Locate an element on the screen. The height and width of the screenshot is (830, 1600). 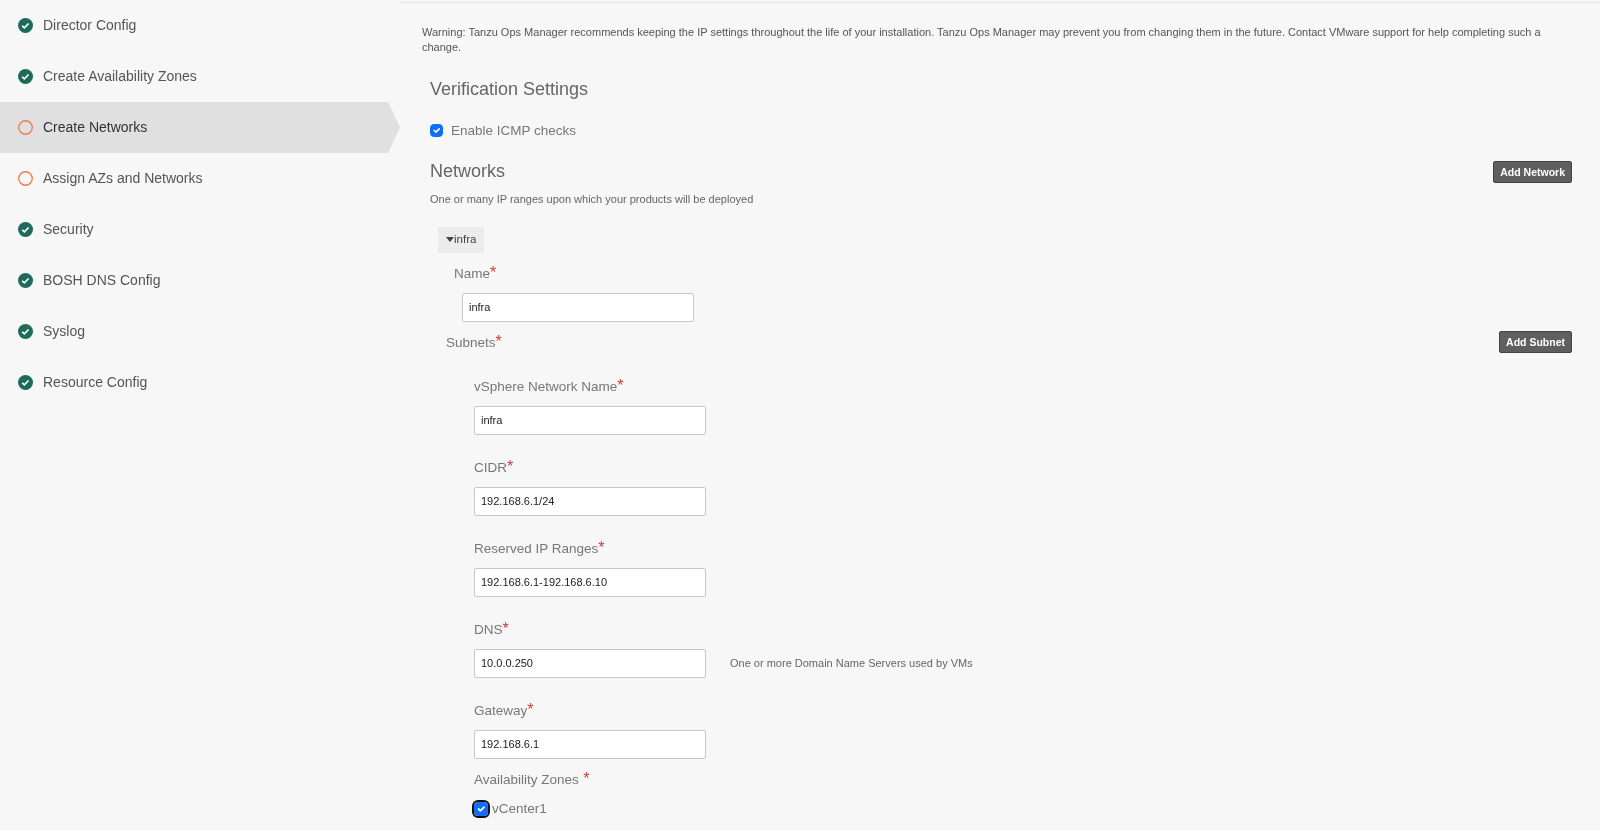
checkbox-label: Enable ICMP checks is located at coordinates (514, 130).